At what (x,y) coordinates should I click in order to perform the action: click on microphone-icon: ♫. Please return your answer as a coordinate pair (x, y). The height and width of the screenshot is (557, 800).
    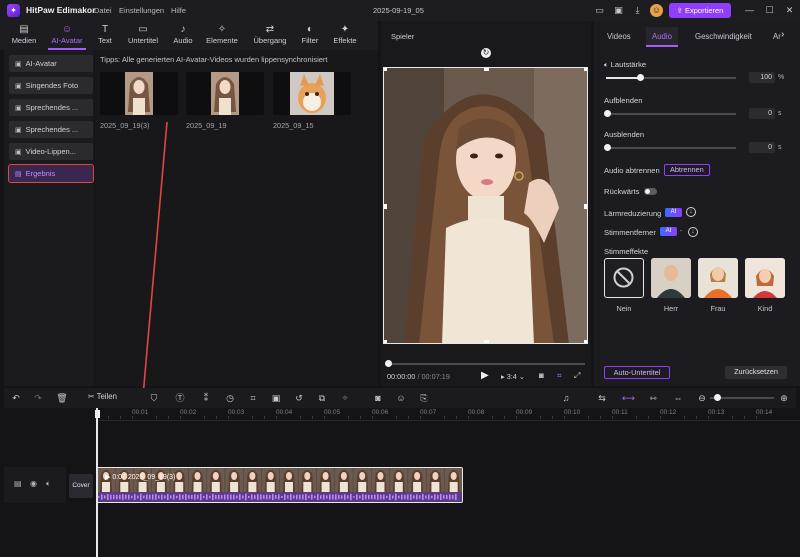
    Looking at the image, I should click on (566, 398).